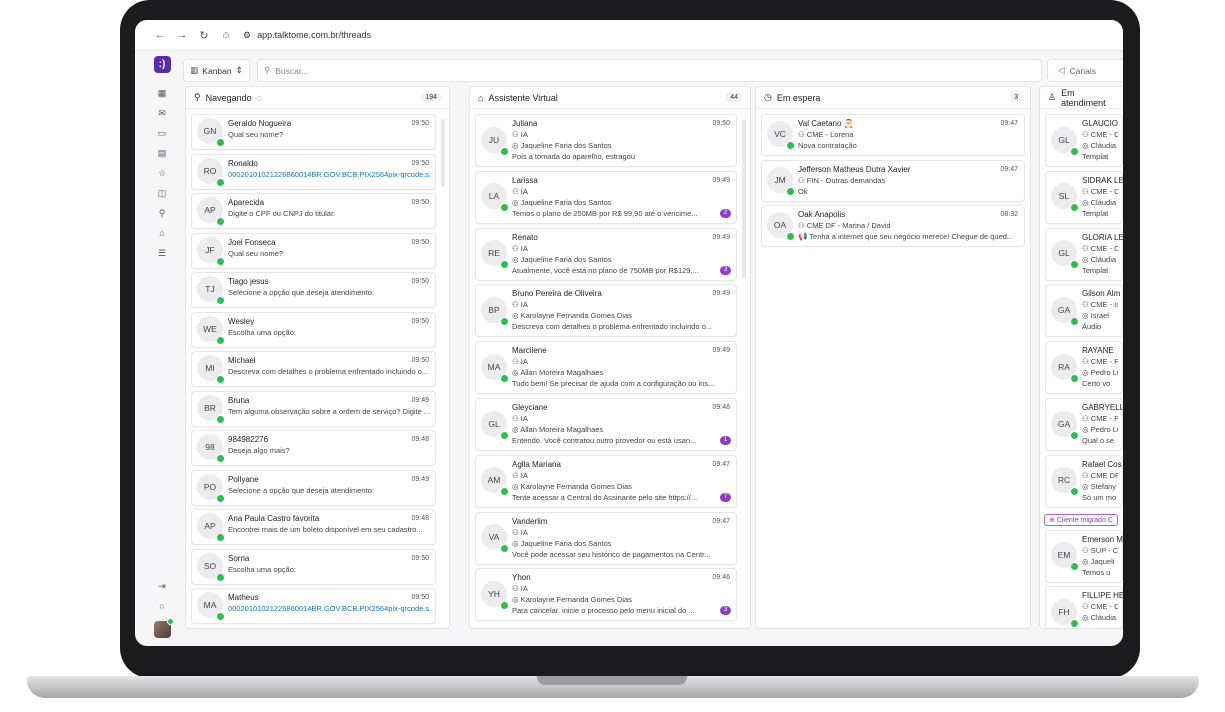 The image size is (1225, 712). Describe the element at coordinates (162, 153) in the screenshot. I see `tickets-icon: ▤` at that location.